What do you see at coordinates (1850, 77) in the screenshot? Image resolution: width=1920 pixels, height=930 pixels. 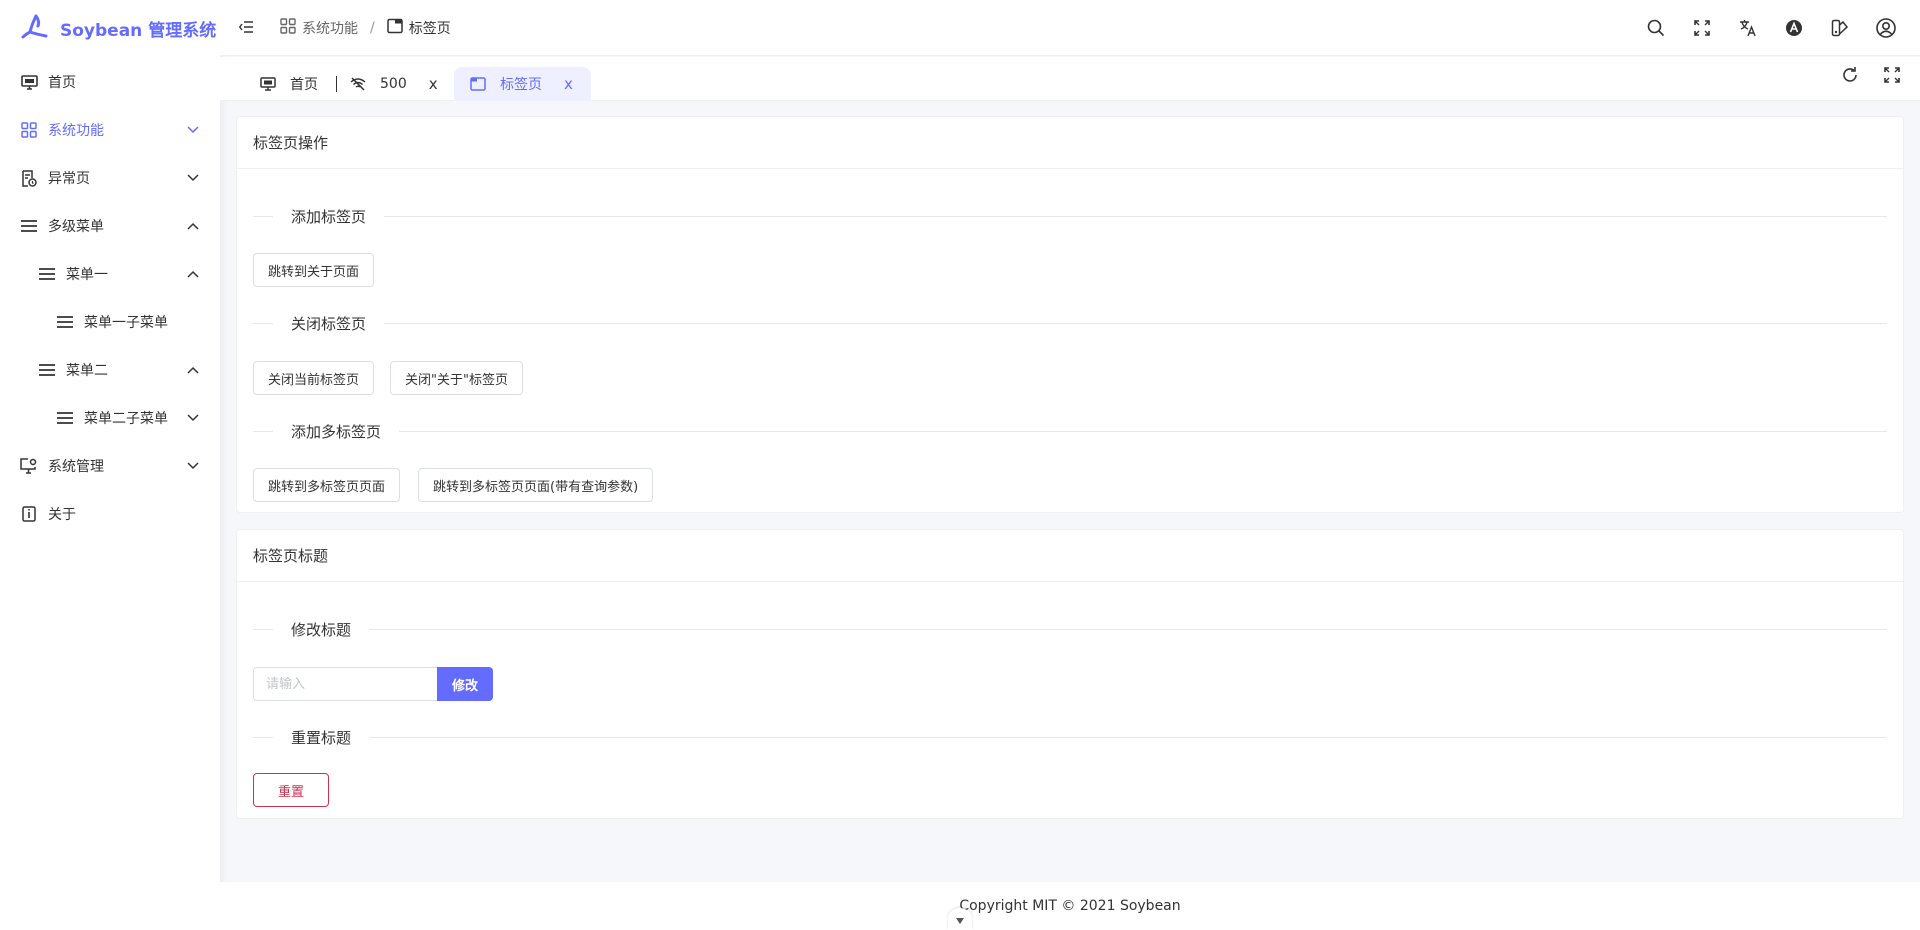 I see `reload-icon` at bounding box center [1850, 77].